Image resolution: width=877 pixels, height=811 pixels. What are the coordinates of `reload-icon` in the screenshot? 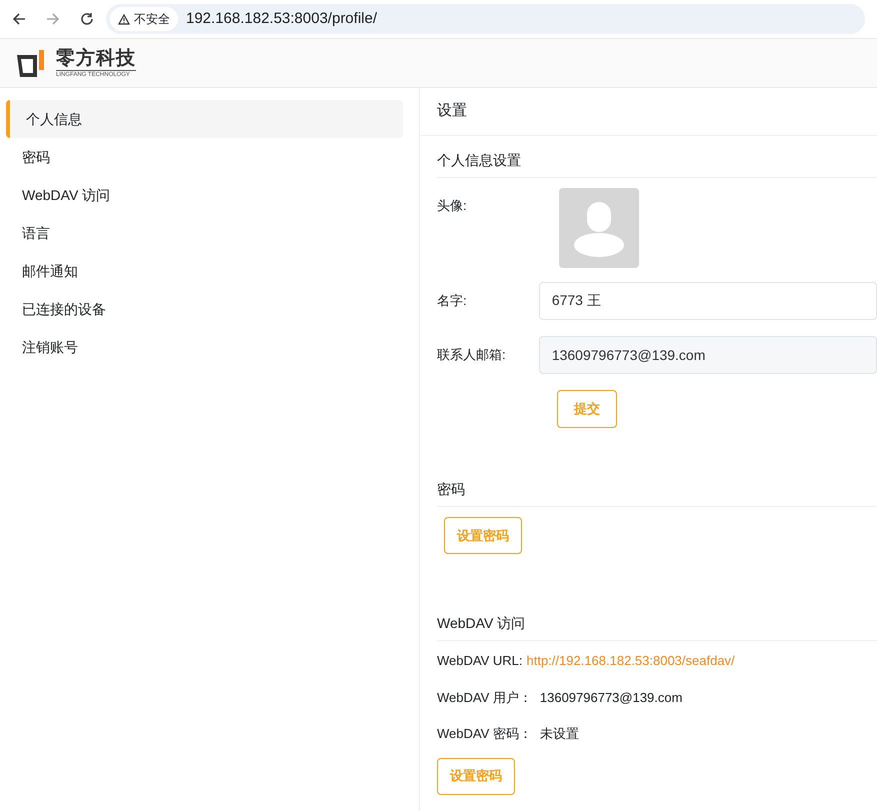 It's located at (87, 19).